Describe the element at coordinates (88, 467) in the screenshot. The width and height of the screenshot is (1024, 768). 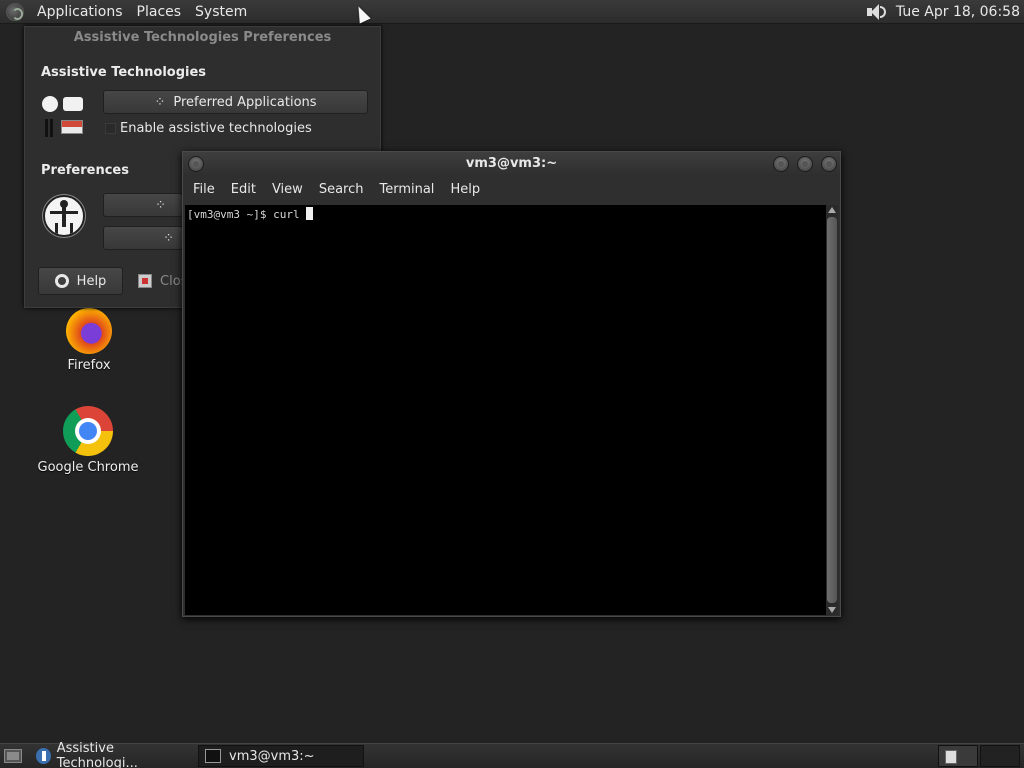
I see `desktop-icon-label: Google Chrome` at that location.